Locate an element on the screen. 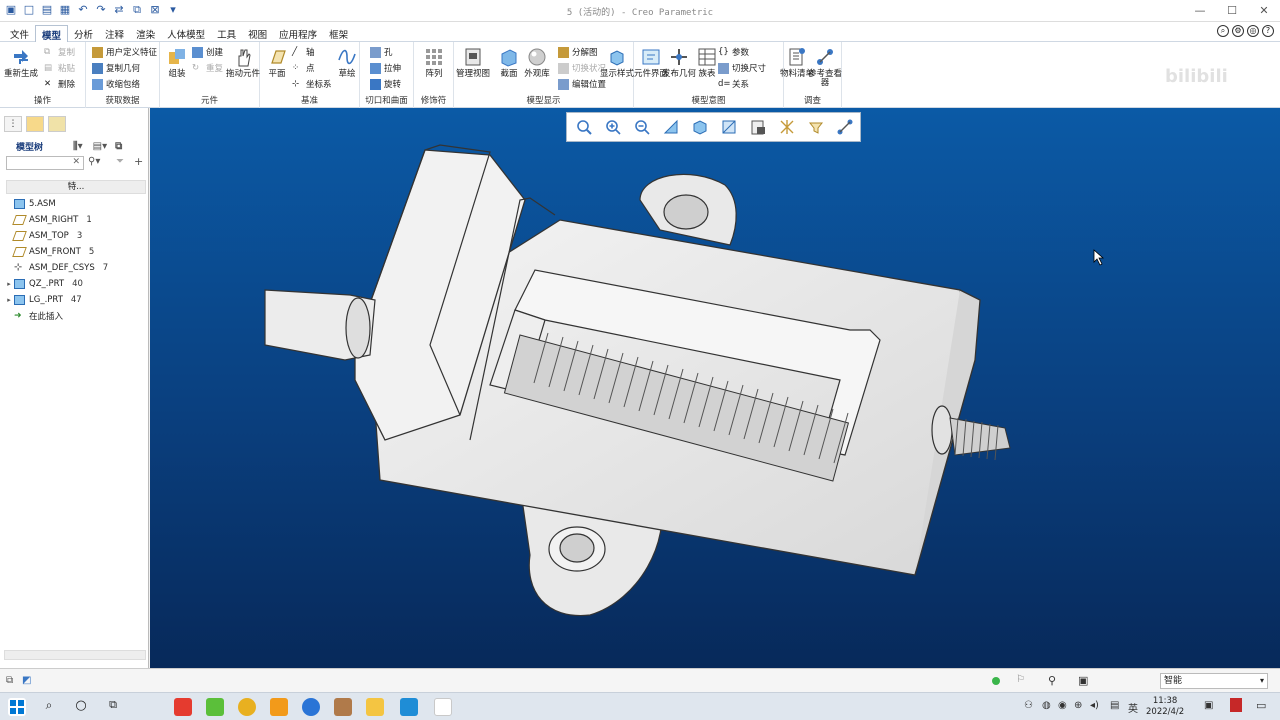 This screenshot has width=1280, height=720. windows-start-icon is located at coordinates (17, 707).